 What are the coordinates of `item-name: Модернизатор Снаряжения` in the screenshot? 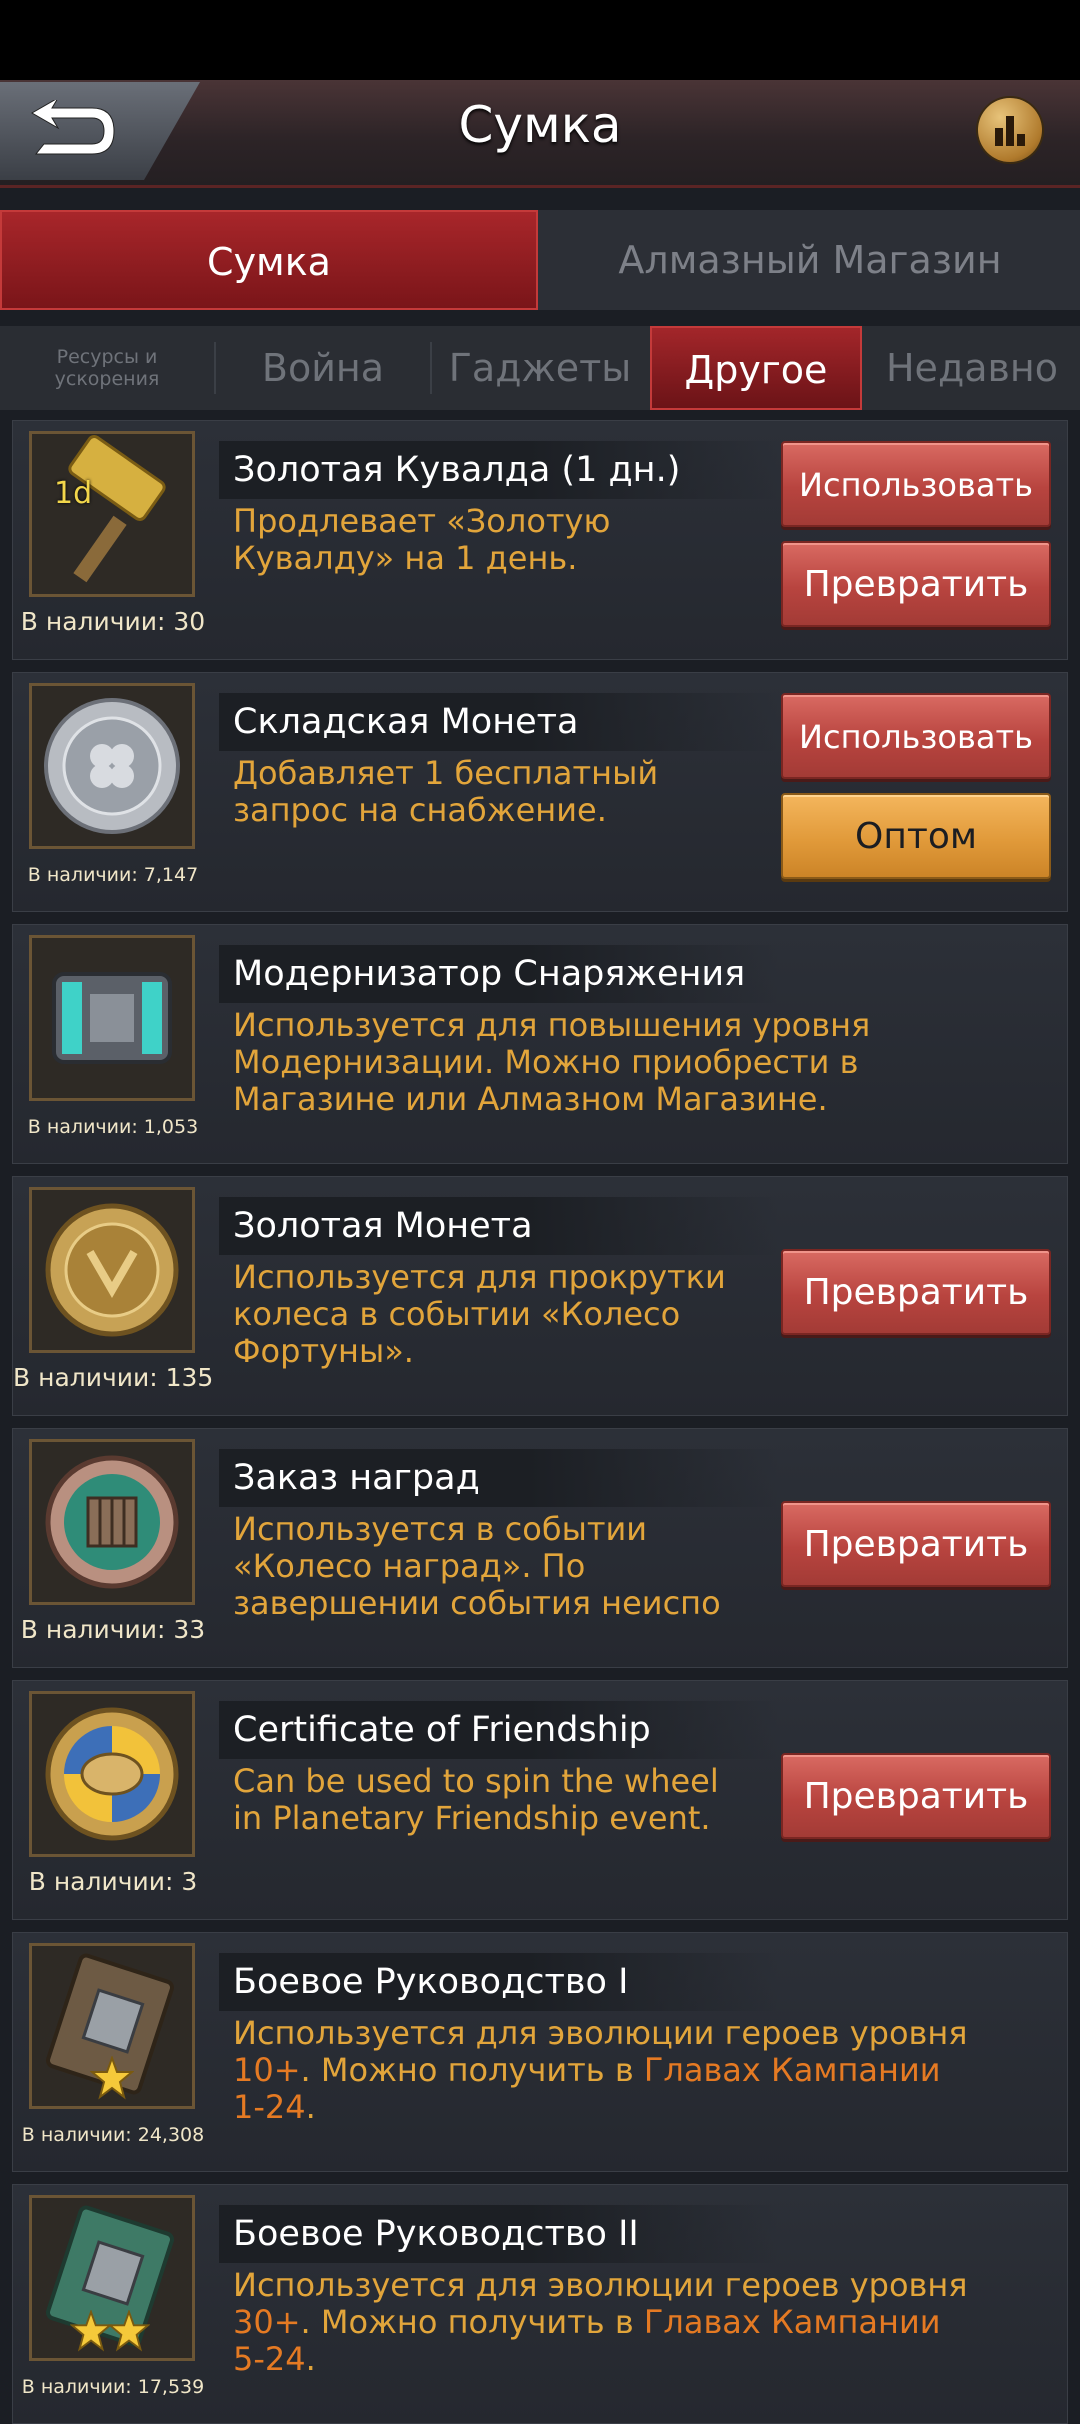 It's located at (499, 974).